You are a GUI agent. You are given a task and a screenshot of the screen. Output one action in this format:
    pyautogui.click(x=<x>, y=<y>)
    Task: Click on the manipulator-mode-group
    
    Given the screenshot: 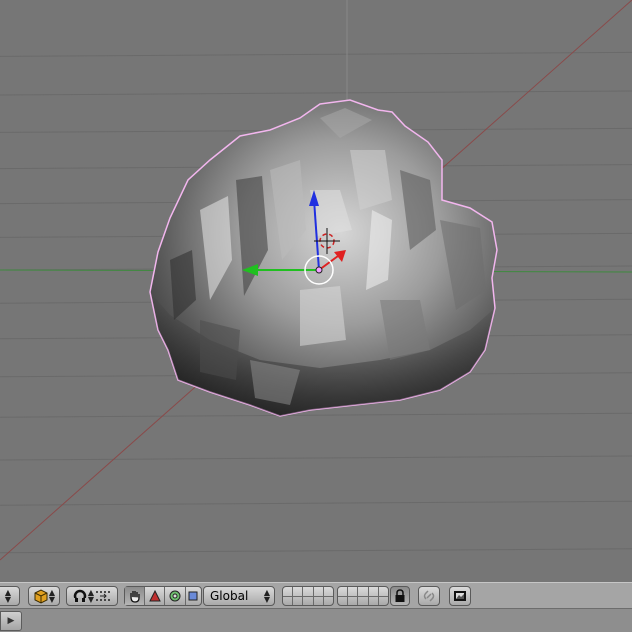 What is the action you would take?
    pyautogui.click(x=163, y=596)
    